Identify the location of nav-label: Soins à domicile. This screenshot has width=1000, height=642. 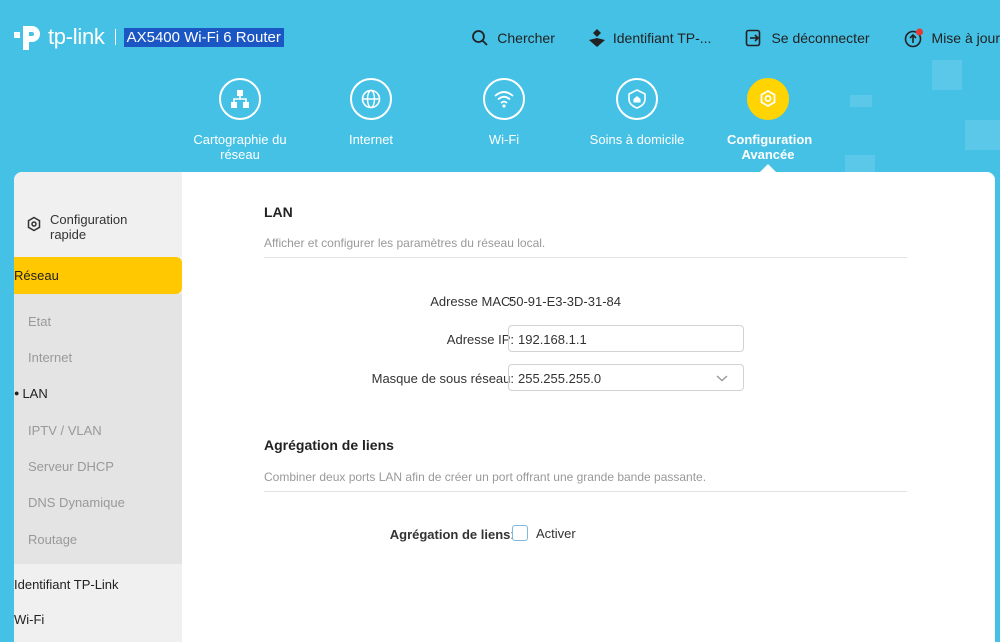
(637, 139).